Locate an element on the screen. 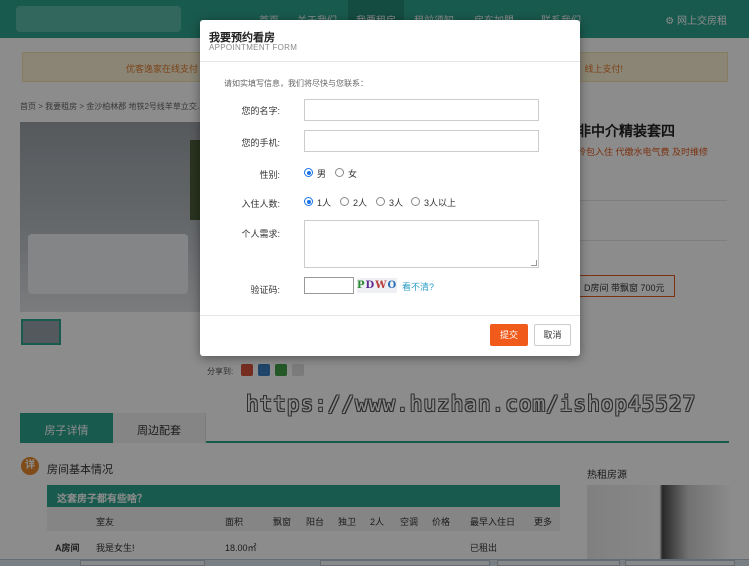 The width and height of the screenshot is (749, 566). submit-button: 提交 is located at coordinates (509, 335).